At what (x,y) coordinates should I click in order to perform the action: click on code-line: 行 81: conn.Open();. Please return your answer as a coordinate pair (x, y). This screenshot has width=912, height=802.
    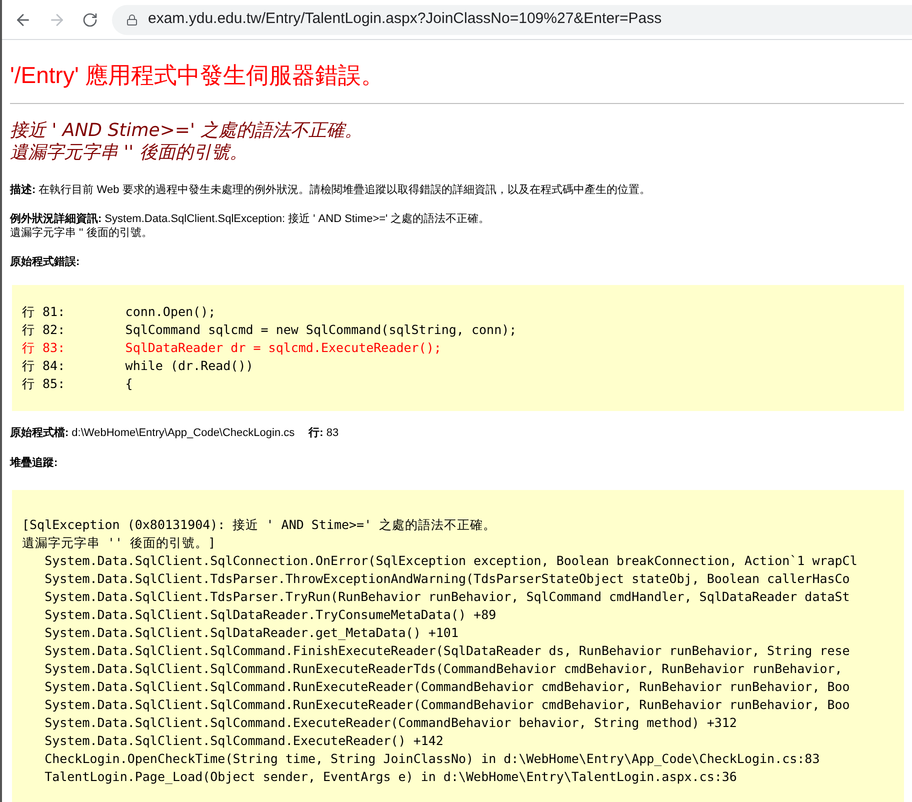
    Looking at the image, I should click on (119, 311).